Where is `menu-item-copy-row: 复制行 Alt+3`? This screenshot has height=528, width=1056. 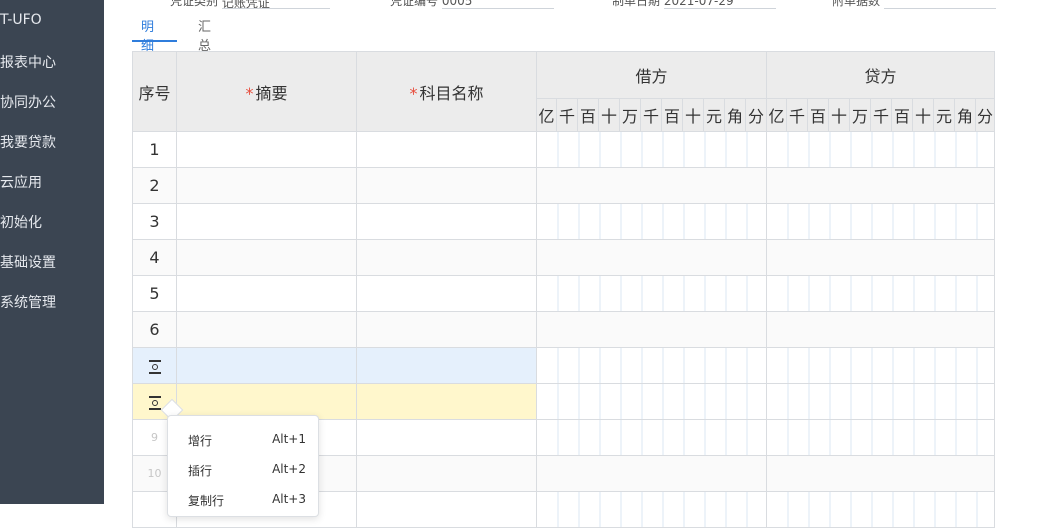
menu-item-copy-row: 复制行 Alt+3 is located at coordinates (247, 500).